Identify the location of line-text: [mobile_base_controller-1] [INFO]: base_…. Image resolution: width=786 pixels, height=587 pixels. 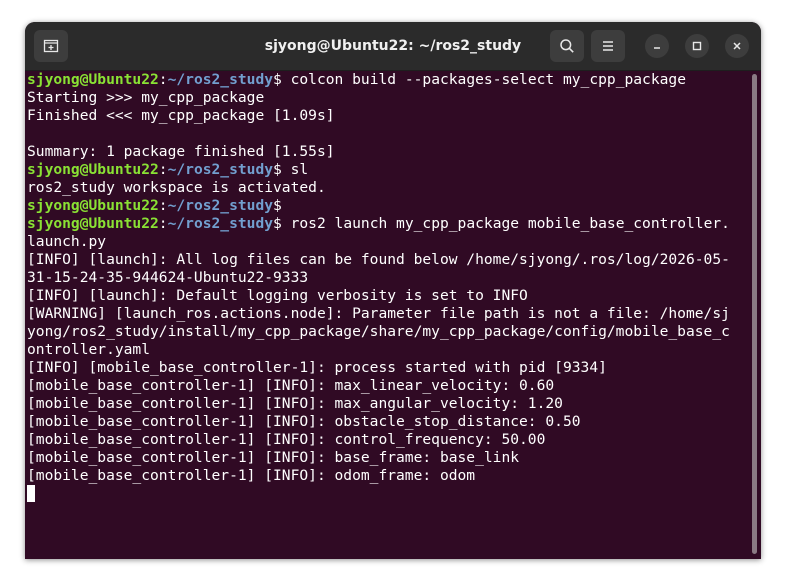
(273, 457).